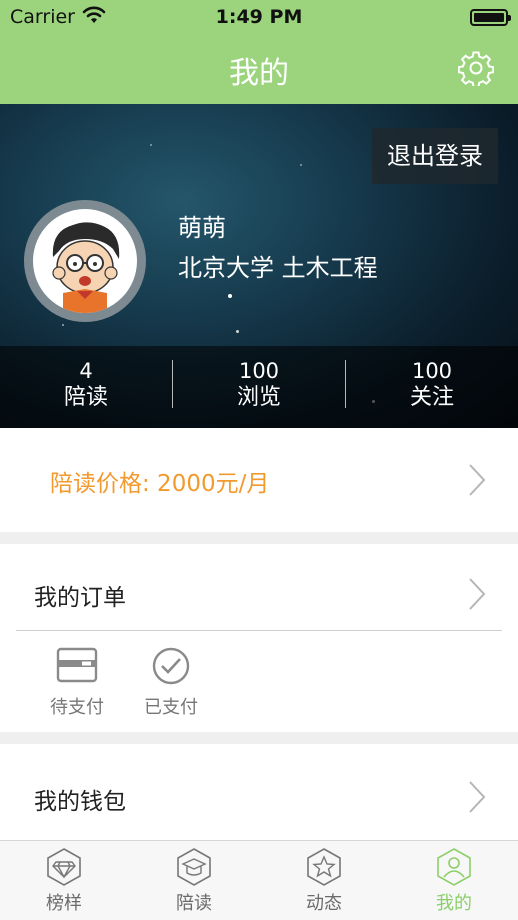 The width and height of the screenshot is (518, 920). Describe the element at coordinates (259, 796) in the screenshot. I see `wallet-row: 我的钱包` at that location.